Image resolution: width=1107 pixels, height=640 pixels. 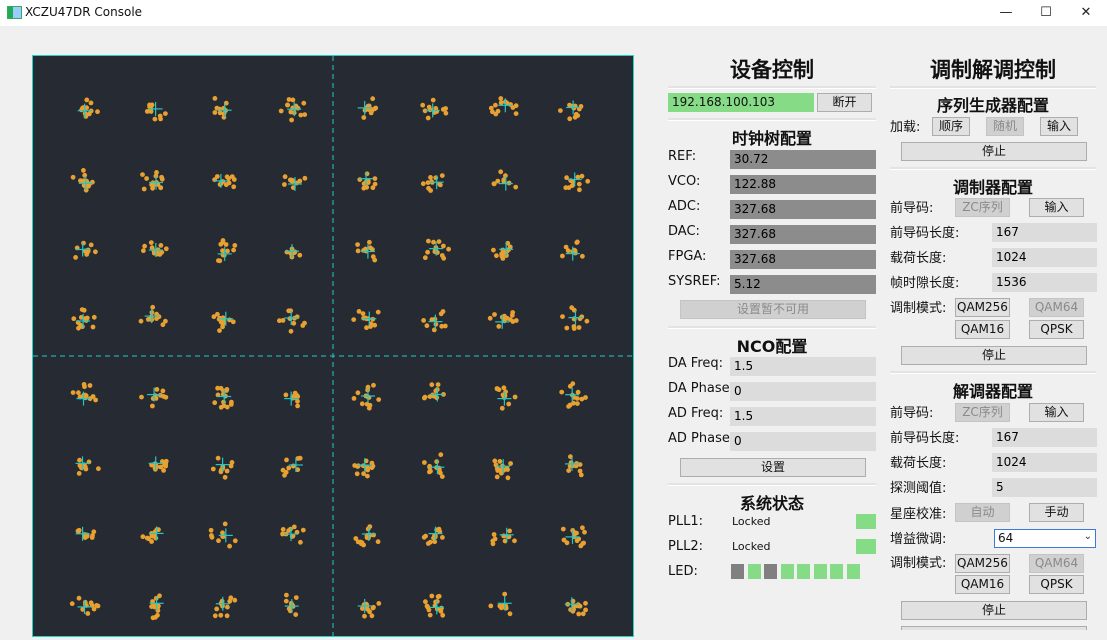 I want to click on mod-preamble-length-input: 167, so click(x=1044, y=232).